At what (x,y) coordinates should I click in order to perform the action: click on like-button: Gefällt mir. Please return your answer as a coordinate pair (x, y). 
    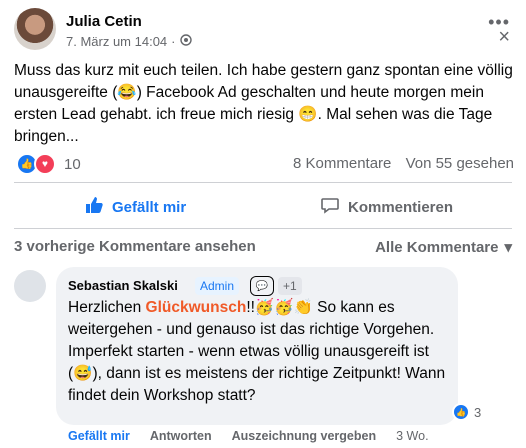
    Looking at the image, I should click on (135, 207).